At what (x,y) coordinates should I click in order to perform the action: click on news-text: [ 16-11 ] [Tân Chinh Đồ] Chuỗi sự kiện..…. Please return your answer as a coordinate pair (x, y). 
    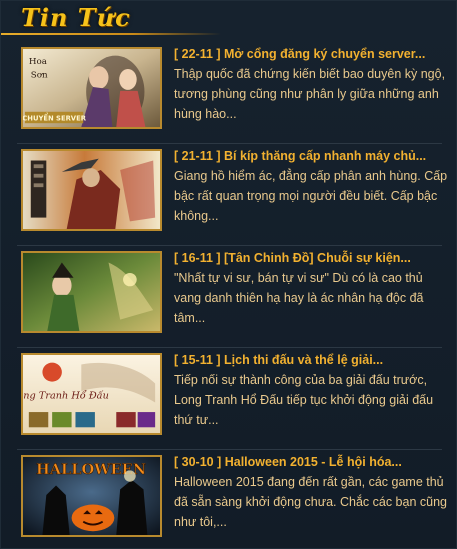
    Looking at the image, I should click on (311, 288).